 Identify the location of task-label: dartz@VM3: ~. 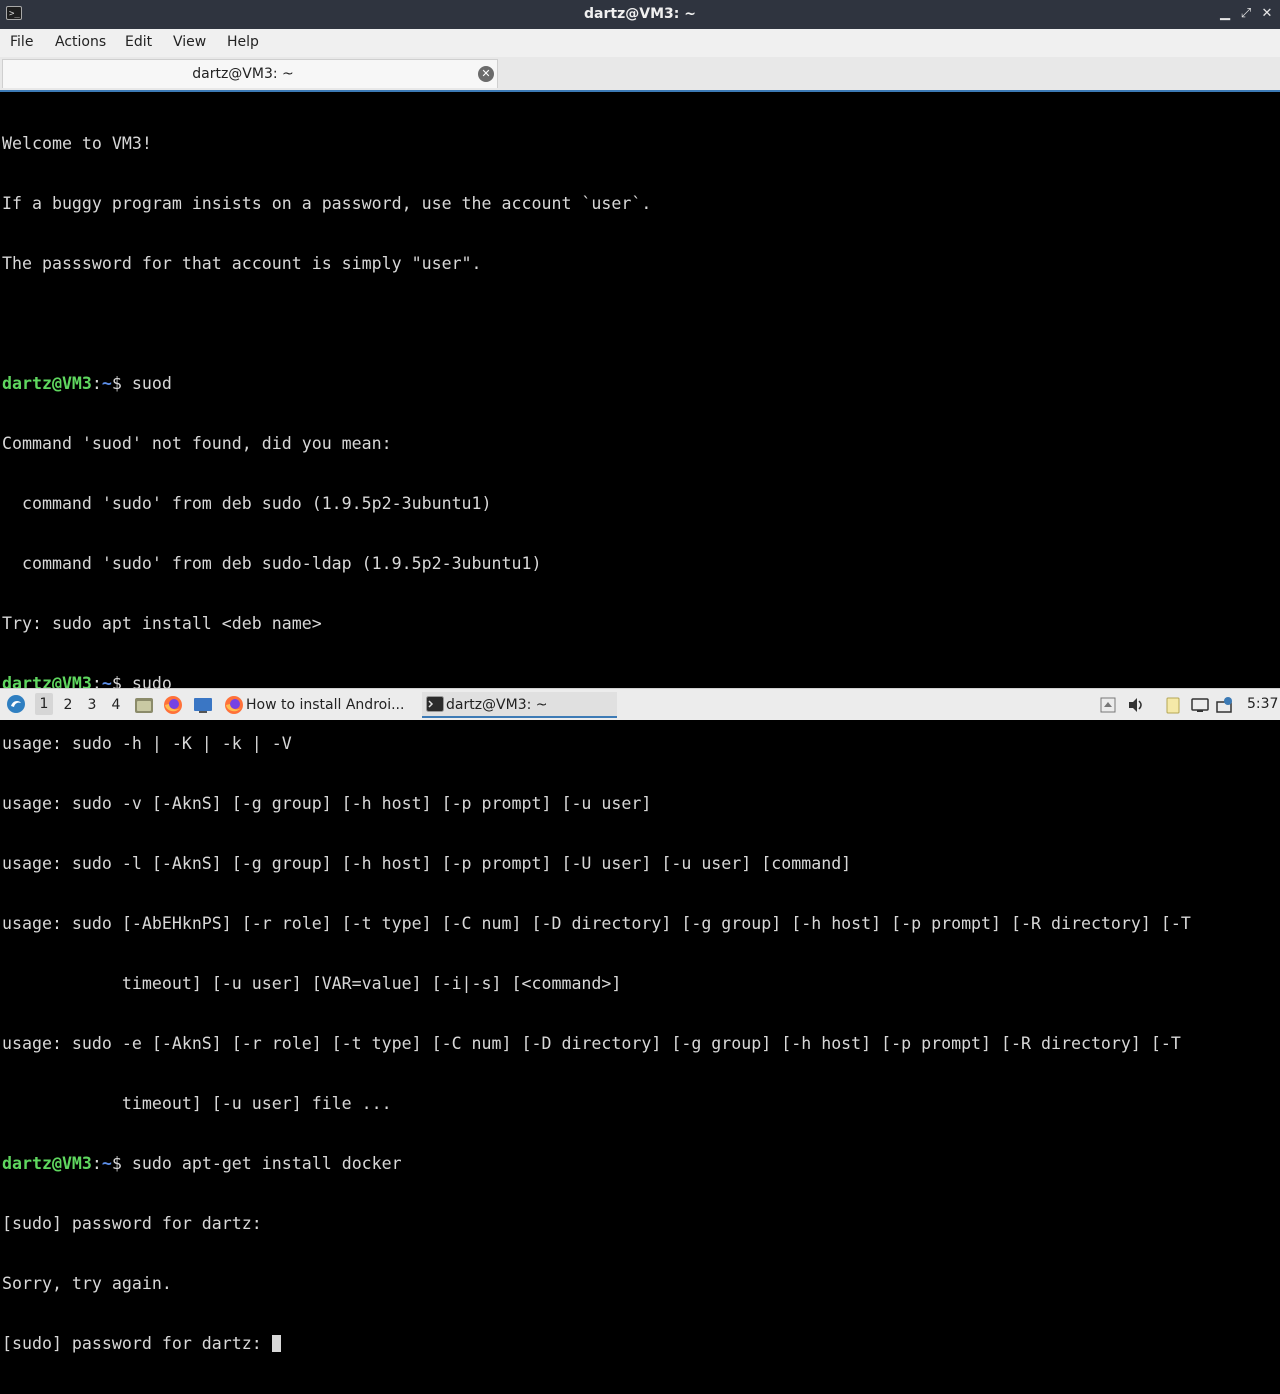
(497, 705).